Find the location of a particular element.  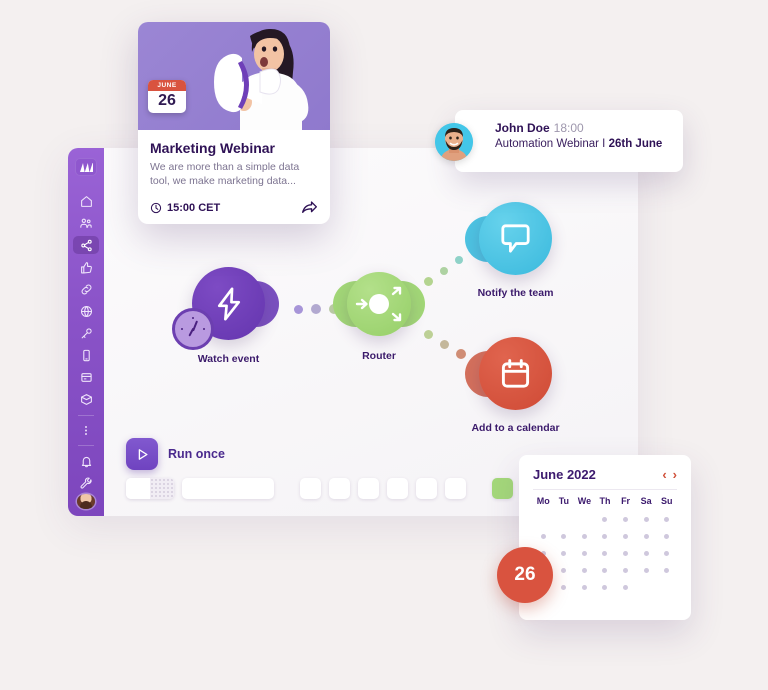

webinar-time-group: 15:00 CET is located at coordinates (185, 208).